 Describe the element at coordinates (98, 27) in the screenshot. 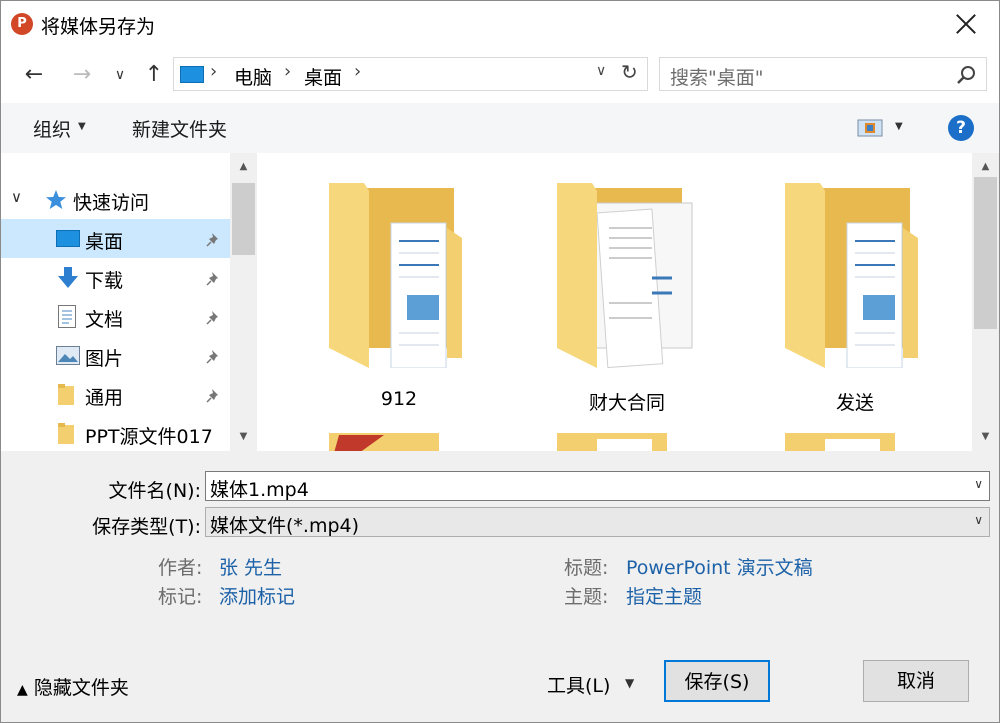

I see `dialog-title: 将媒体另存为` at that location.